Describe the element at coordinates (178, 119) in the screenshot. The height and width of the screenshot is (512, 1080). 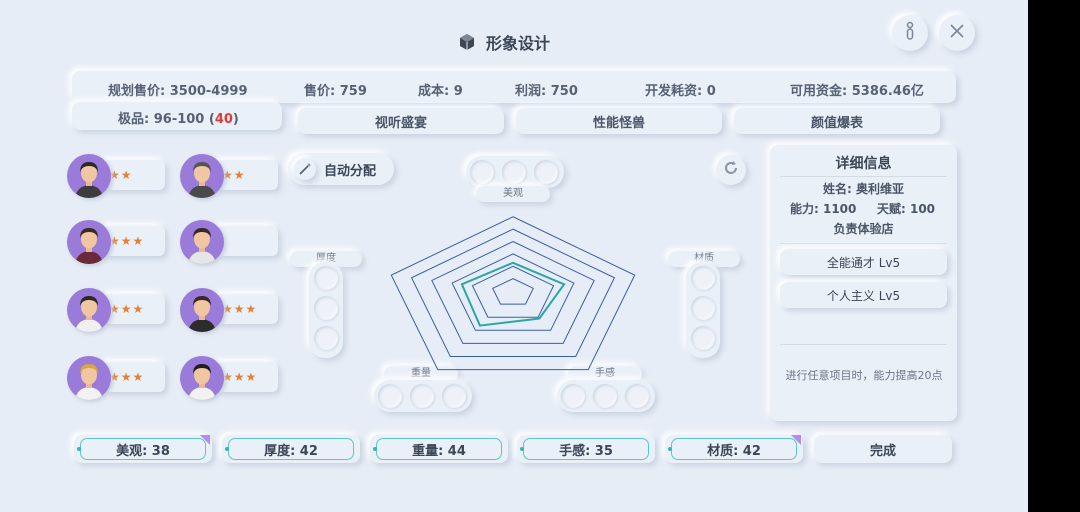
I see `quality-range: 极品: 96-100 (40)` at that location.